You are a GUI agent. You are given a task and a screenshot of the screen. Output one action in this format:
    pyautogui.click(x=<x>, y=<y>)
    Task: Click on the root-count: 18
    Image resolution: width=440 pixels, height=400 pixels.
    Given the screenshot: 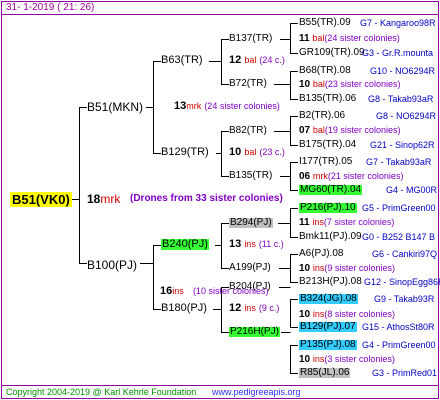 What is the action you would take?
    pyautogui.click(x=94, y=199)
    